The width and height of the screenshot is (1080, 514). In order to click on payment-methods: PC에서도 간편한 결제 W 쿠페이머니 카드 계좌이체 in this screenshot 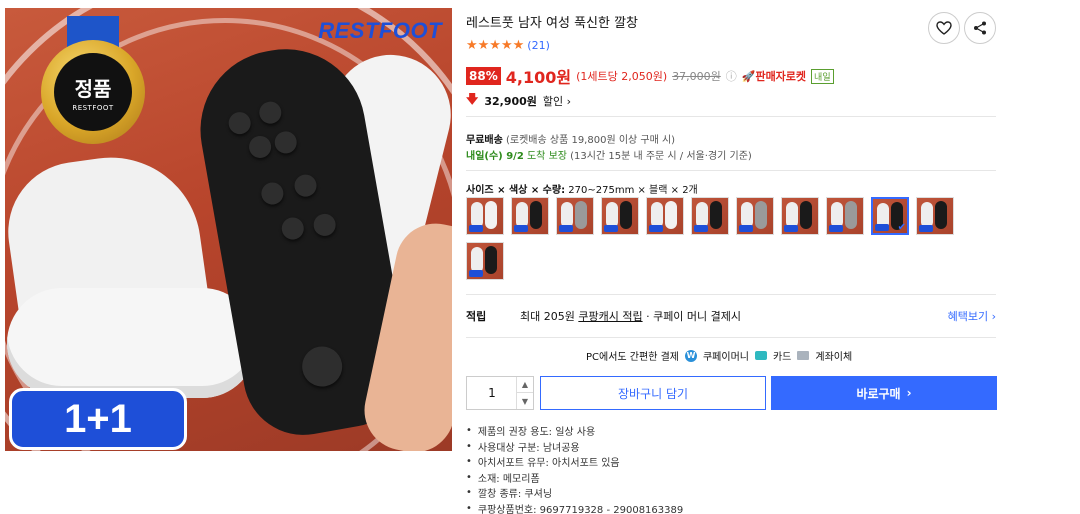, I will do `click(719, 355)`.